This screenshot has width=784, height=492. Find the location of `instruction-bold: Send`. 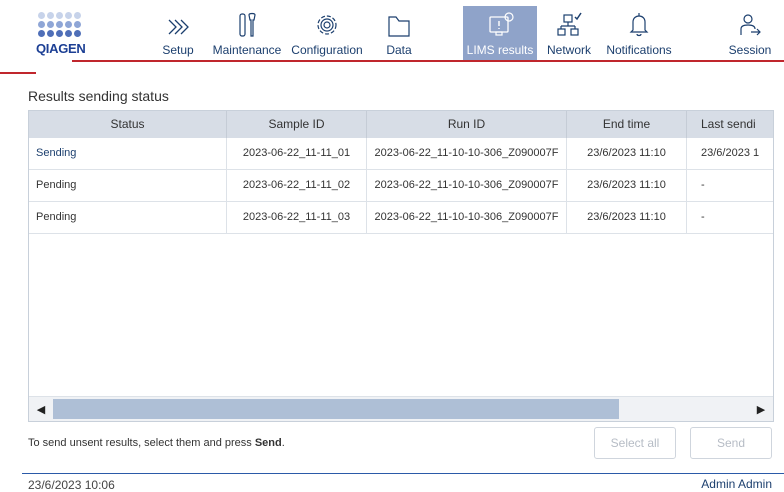

instruction-bold: Send is located at coordinates (268, 443).